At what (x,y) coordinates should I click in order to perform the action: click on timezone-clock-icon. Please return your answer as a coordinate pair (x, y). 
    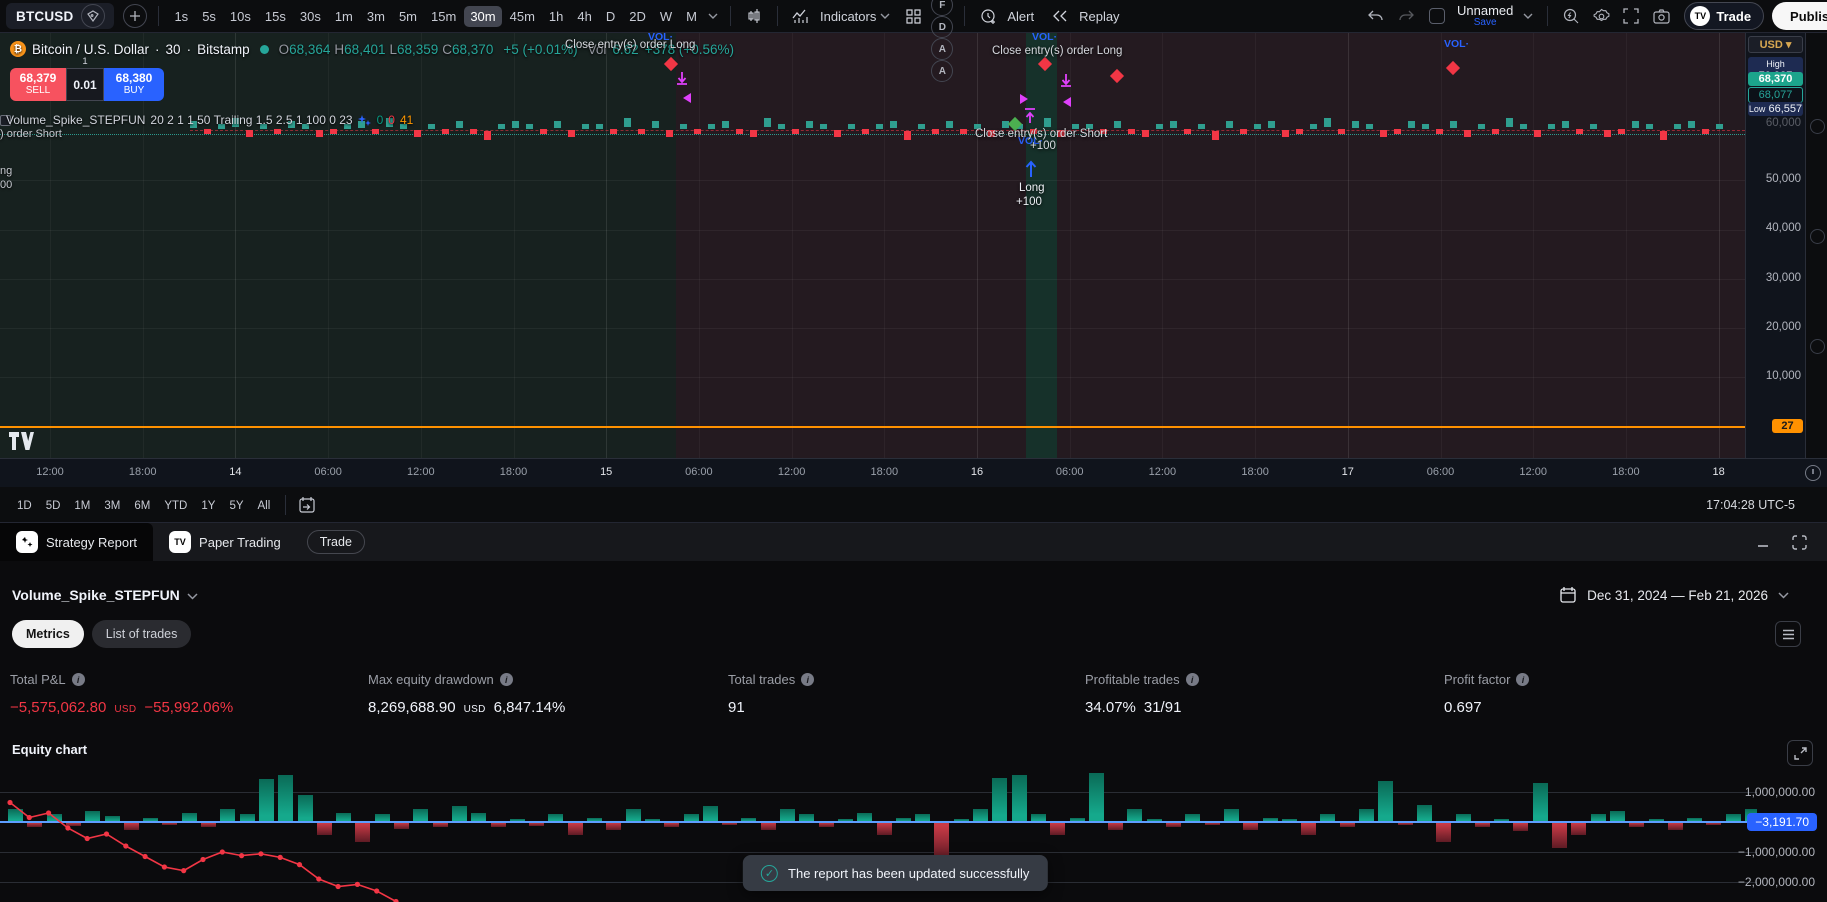
    Looking at the image, I should click on (1813, 473).